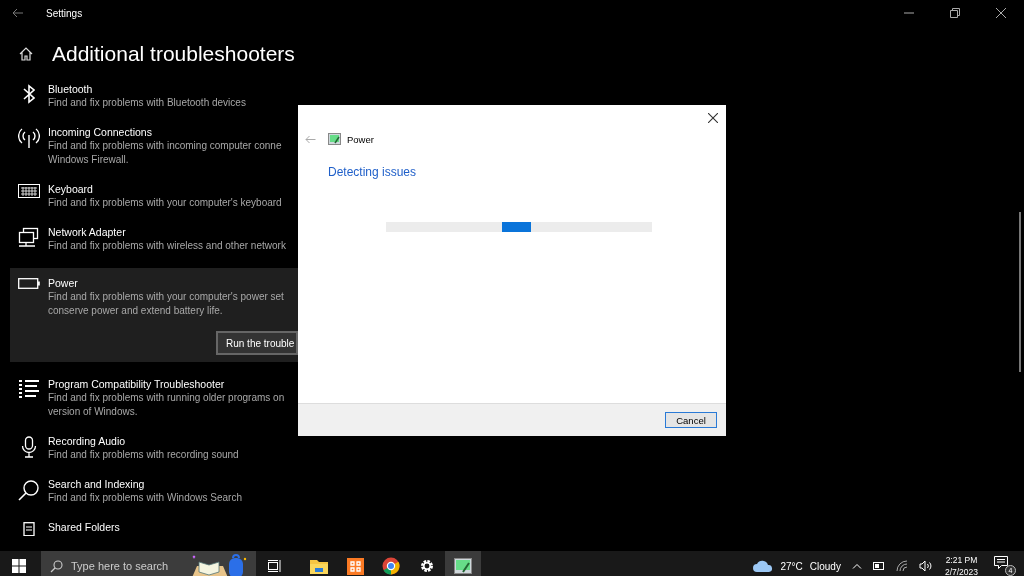  Describe the element at coordinates (319, 566) in the screenshot. I see `folder-icon` at that location.